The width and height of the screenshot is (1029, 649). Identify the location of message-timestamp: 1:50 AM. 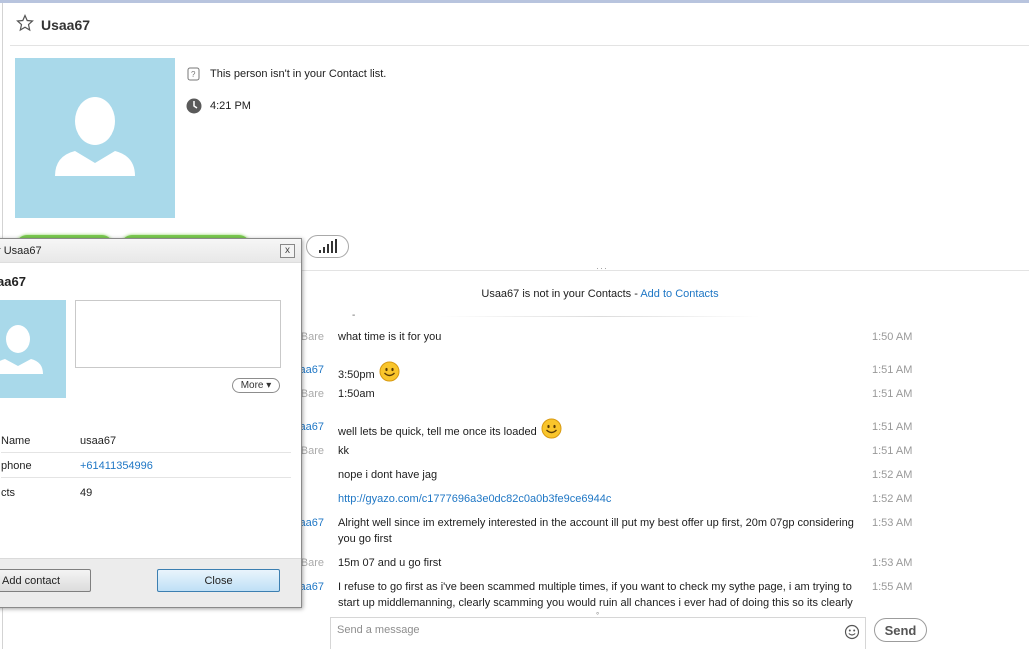
(892, 337).